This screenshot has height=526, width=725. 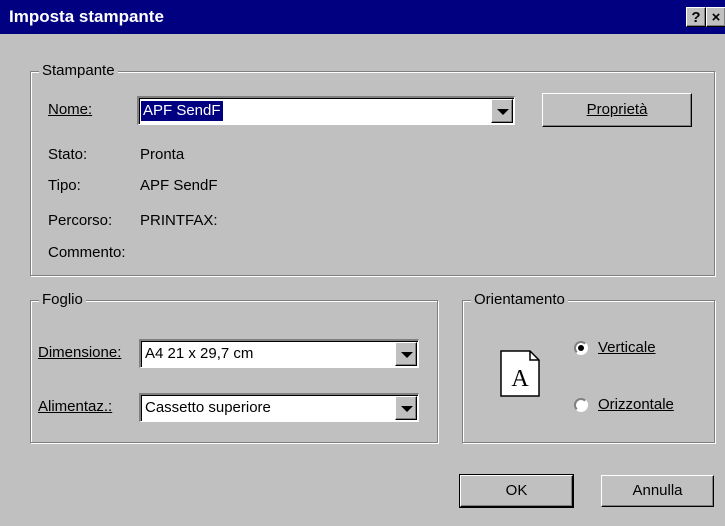 I want to click on status-value: Pronta, so click(x=162, y=154).